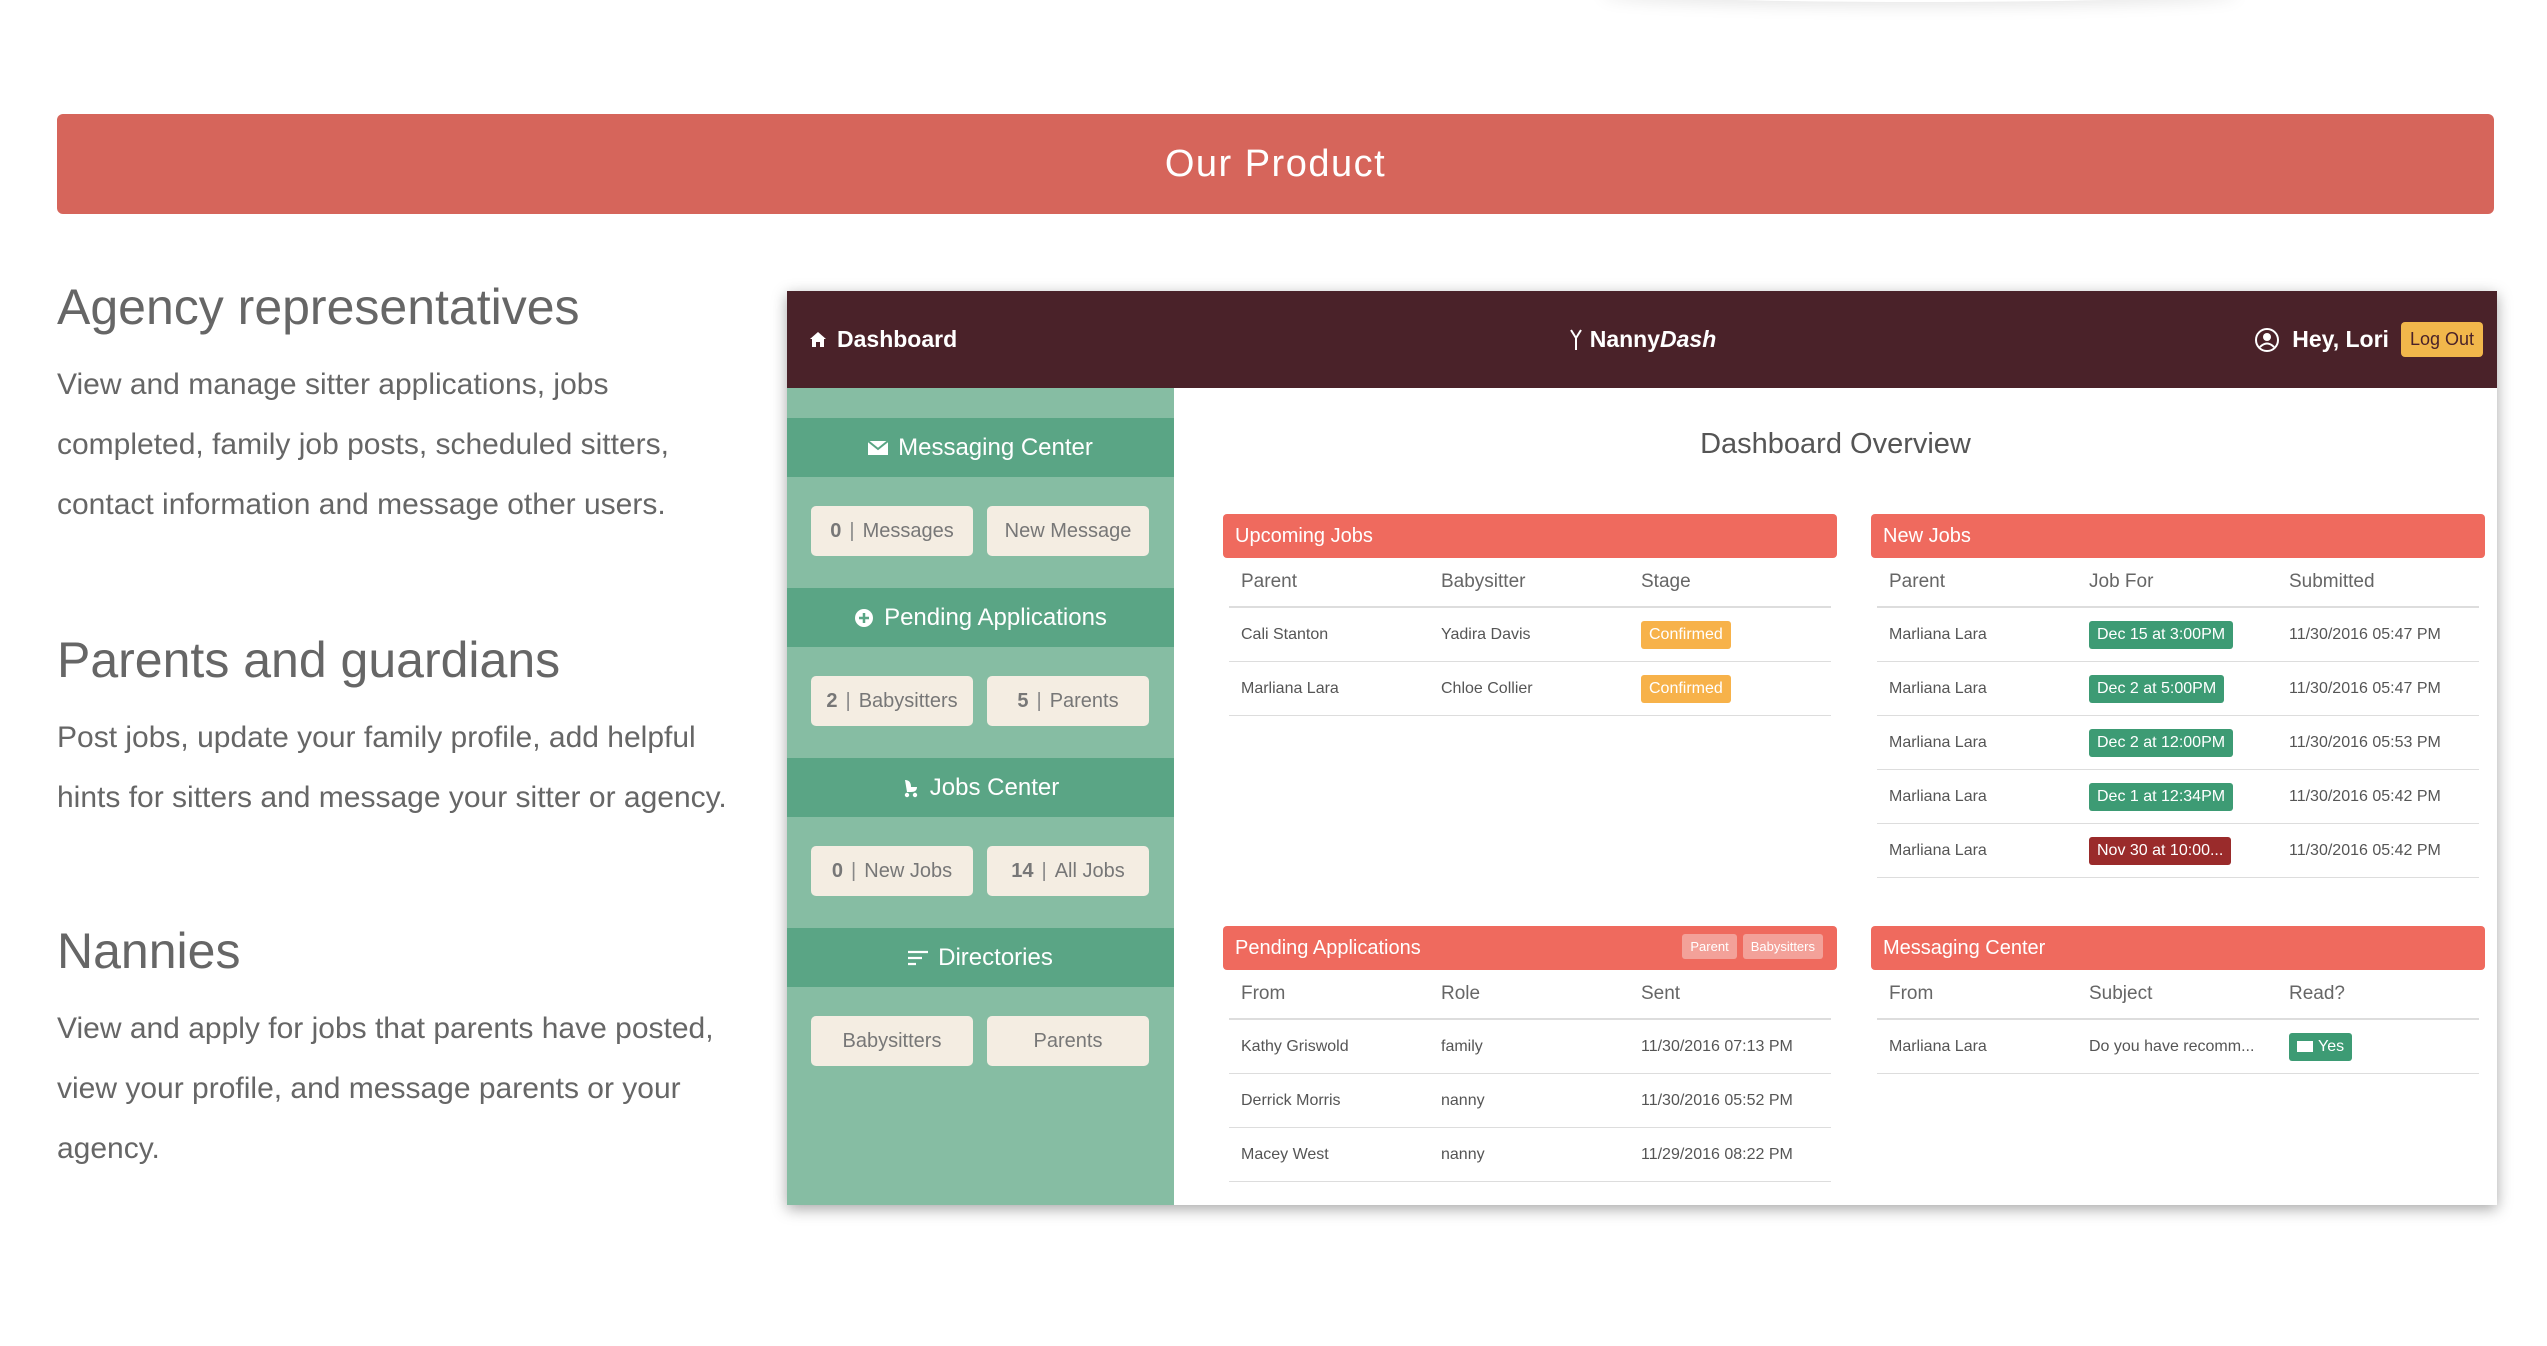  I want to click on parents-directory-label: Parents, so click(1068, 1040).